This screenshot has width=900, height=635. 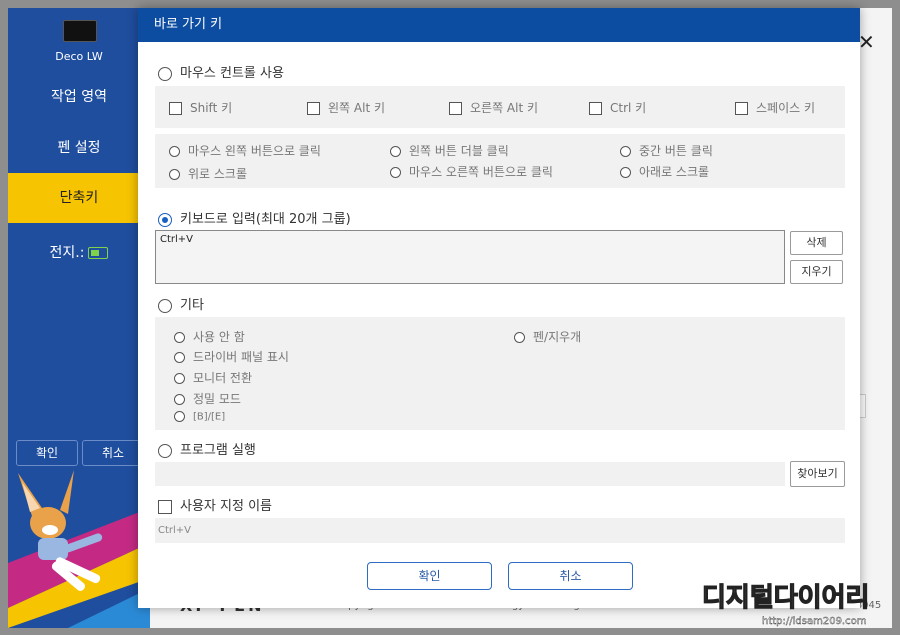 What do you see at coordinates (625, 172) in the screenshot?
I see `scroll-down-radio` at bounding box center [625, 172].